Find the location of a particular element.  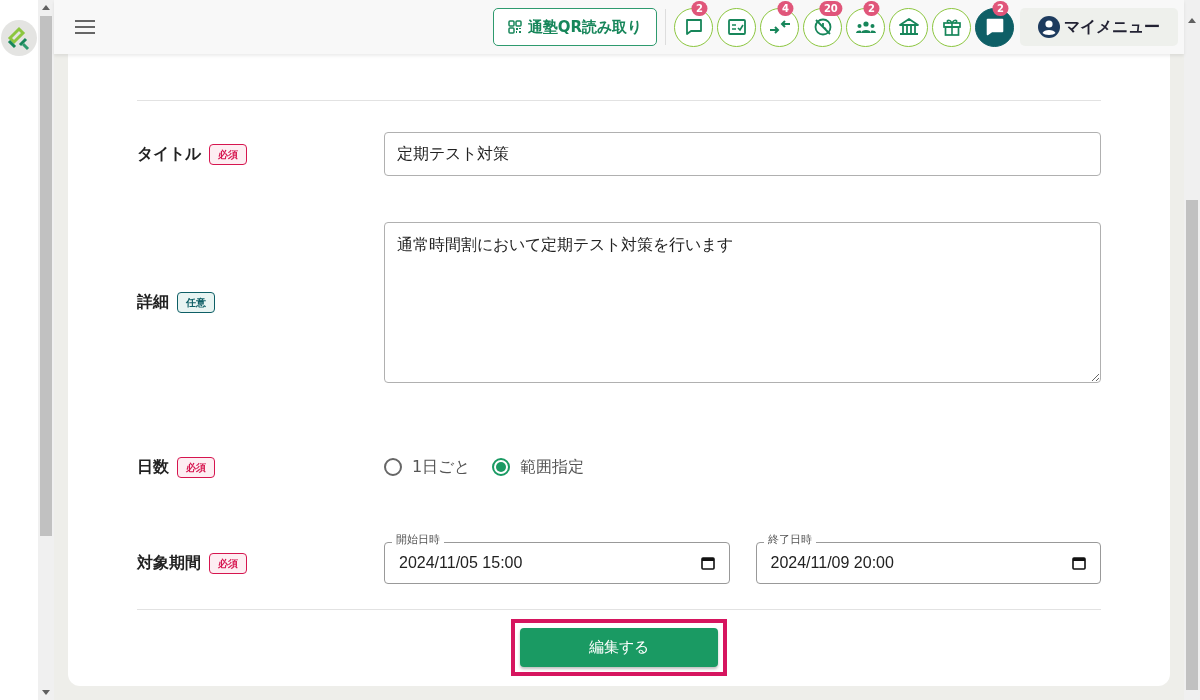

title-input: 定期テスト対策 is located at coordinates (742, 154).